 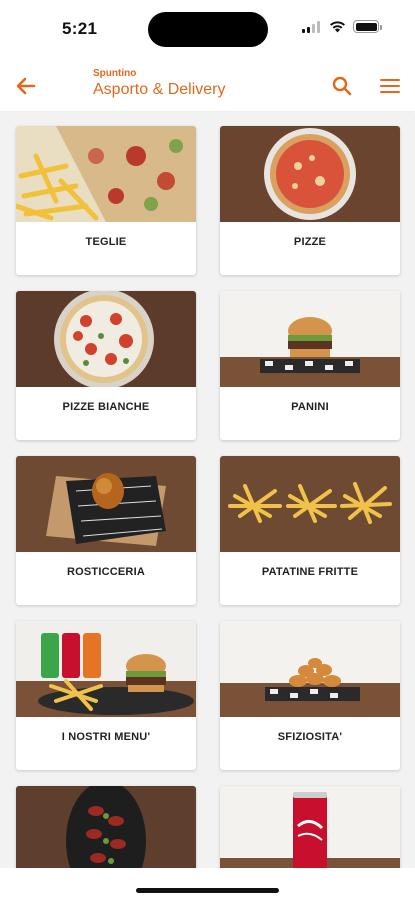 What do you see at coordinates (207, 884) in the screenshot?
I see `bottom-safe-area` at bounding box center [207, 884].